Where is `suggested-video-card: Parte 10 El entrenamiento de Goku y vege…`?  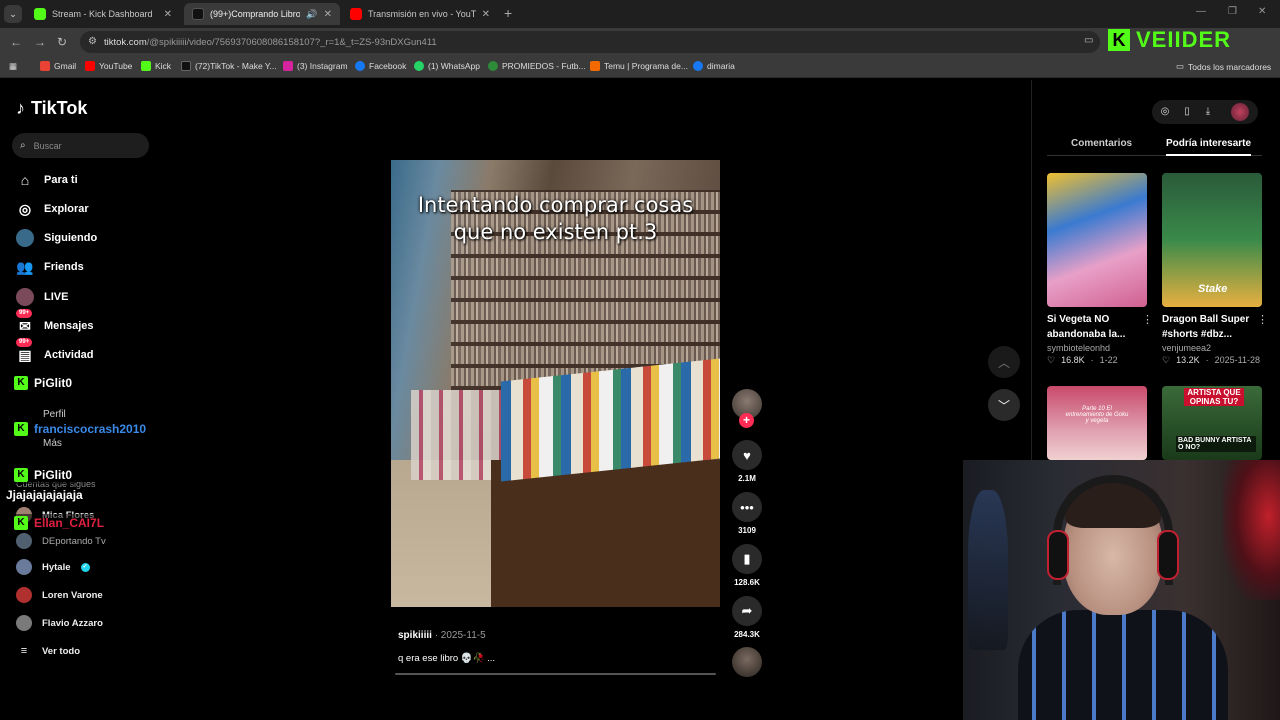
suggested-video-card: Parte 10 El entrenamiento de Goku y vege… is located at coordinates (1097, 423).